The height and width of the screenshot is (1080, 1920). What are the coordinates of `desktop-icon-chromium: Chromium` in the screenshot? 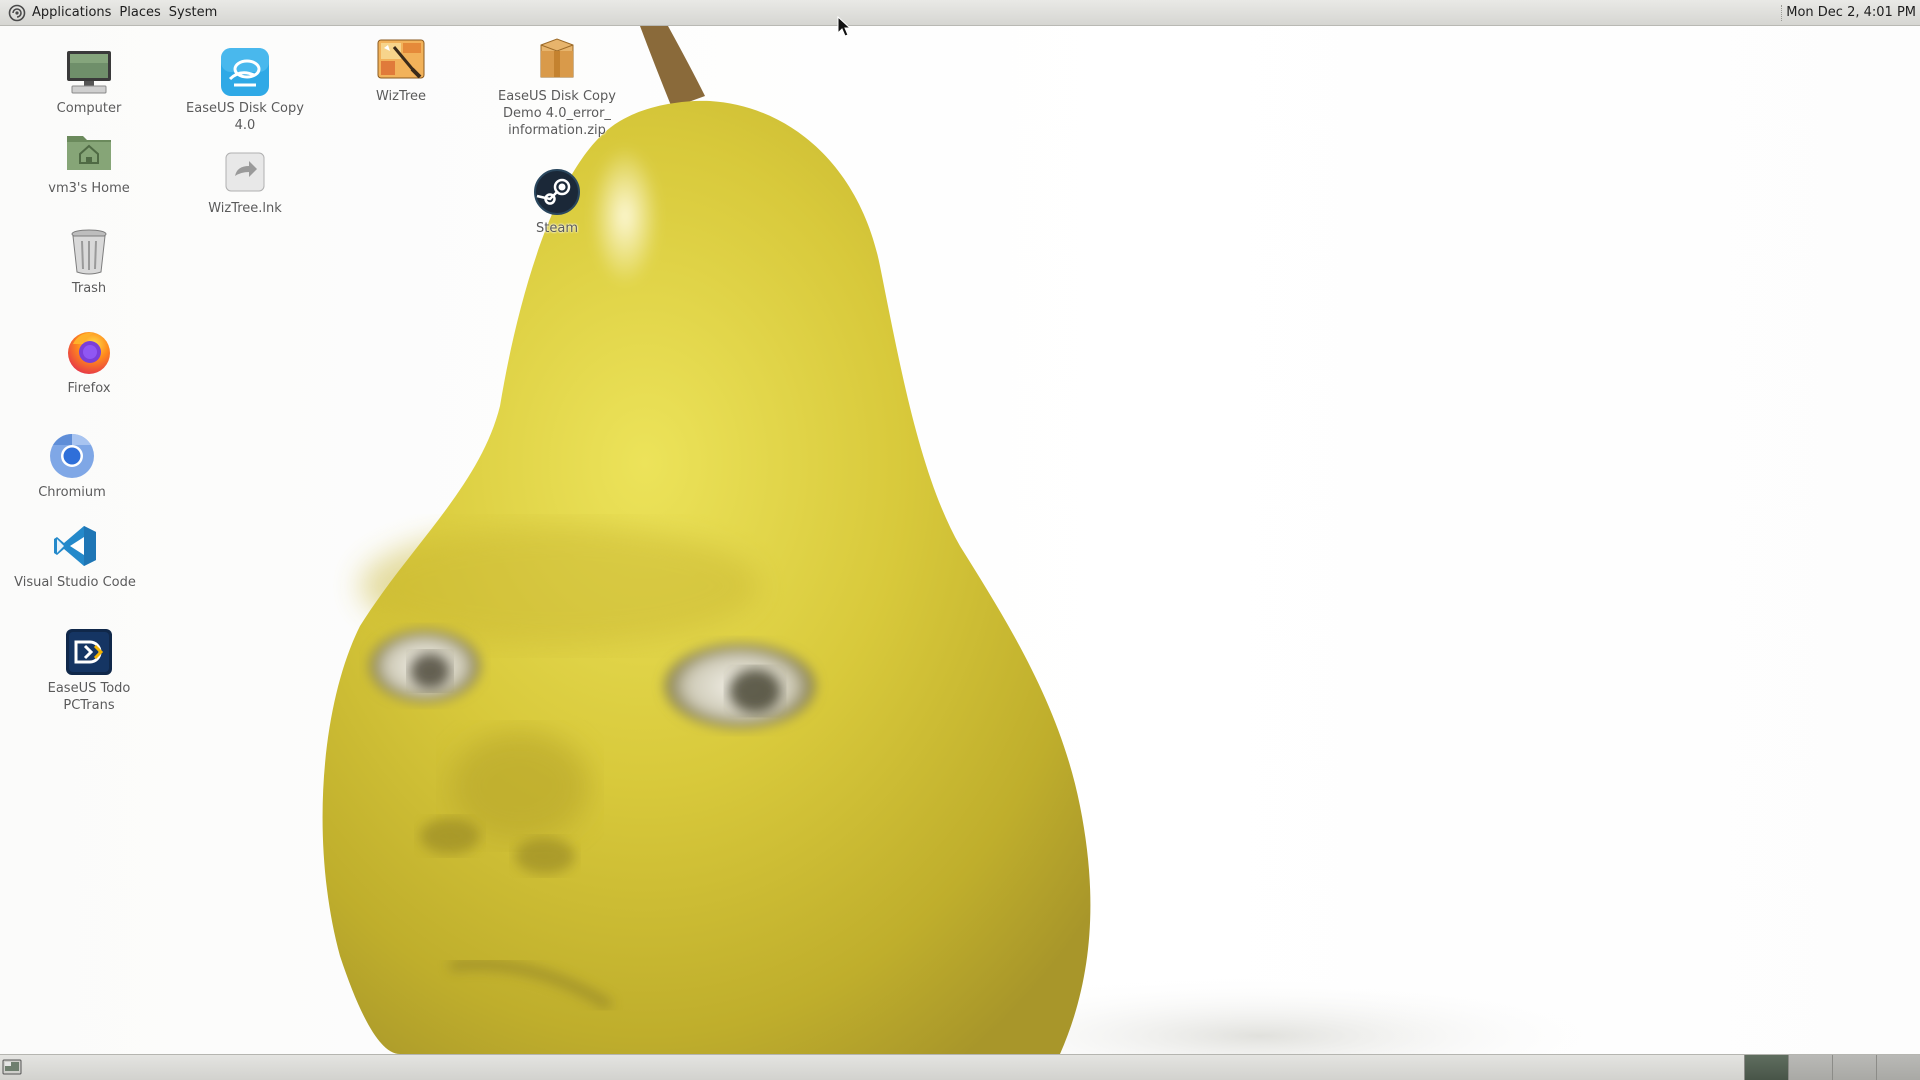 It's located at (76, 465).